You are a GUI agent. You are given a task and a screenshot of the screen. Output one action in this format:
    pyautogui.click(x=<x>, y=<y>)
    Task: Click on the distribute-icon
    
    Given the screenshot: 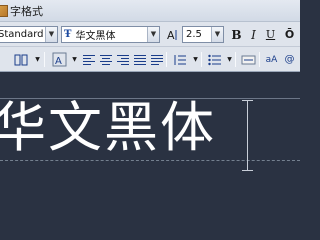 What is the action you would take?
    pyautogui.click(x=156, y=59)
    